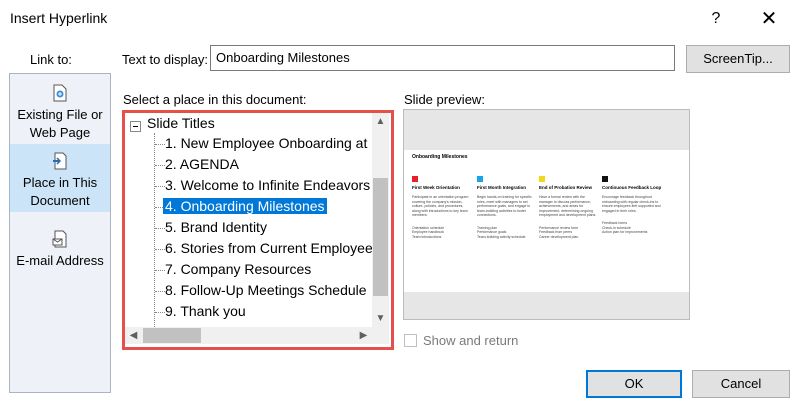 The image size is (800, 408). Describe the element at coordinates (215, 99) in the screenshot. I see `select-place-label: Select a place in this document:` at that location.